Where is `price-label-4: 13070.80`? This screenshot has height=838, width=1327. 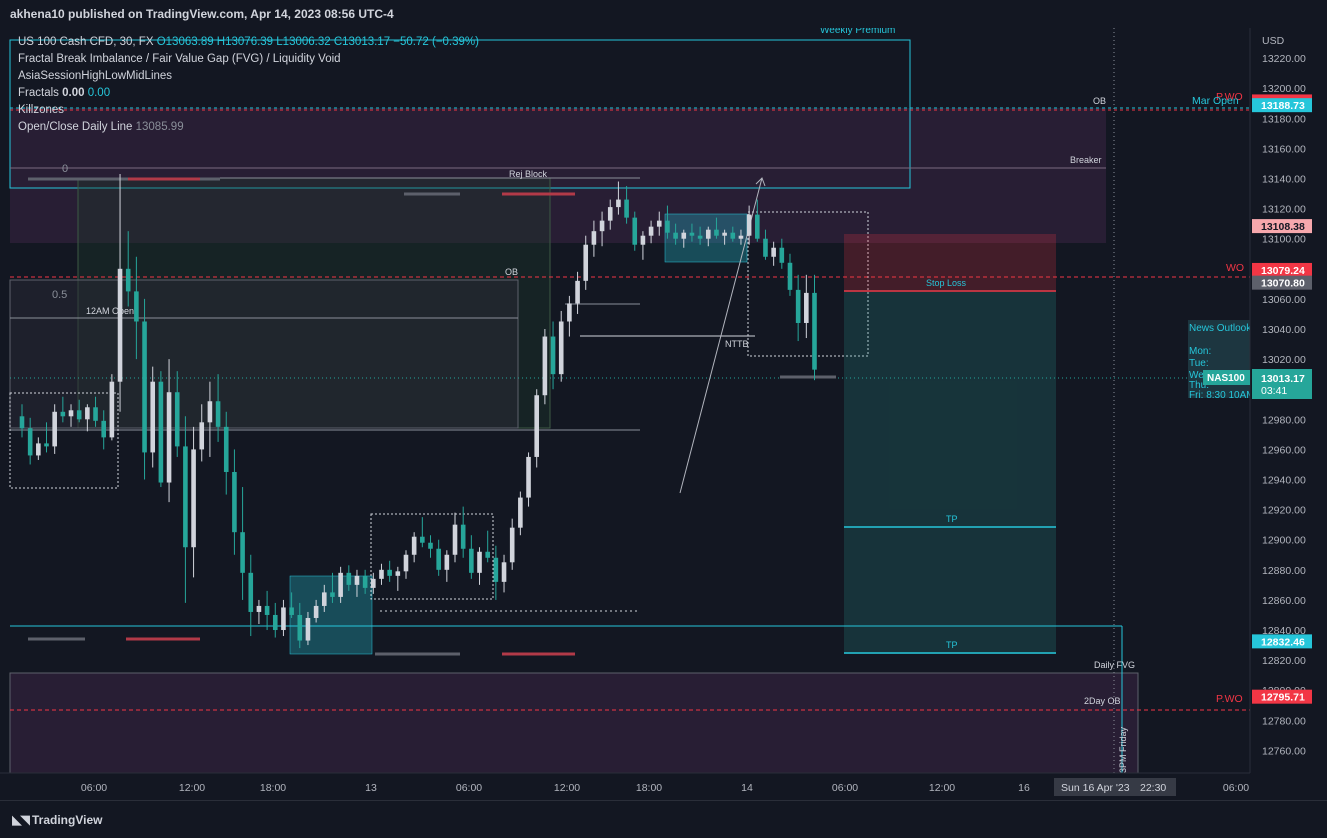 price-label-4: 13070.80 is located at coordinates (1283, 284).